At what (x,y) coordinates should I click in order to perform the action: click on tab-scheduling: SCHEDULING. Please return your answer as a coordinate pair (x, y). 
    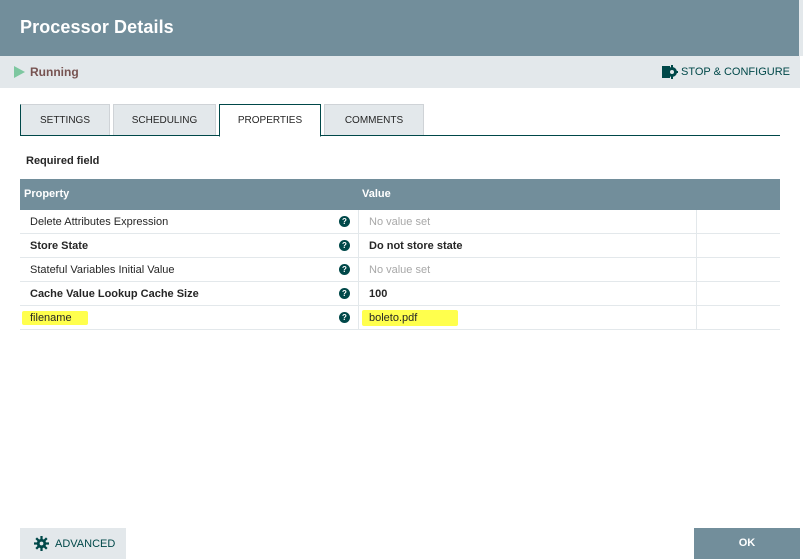
    Looking at the image, I should click on (164, 120).